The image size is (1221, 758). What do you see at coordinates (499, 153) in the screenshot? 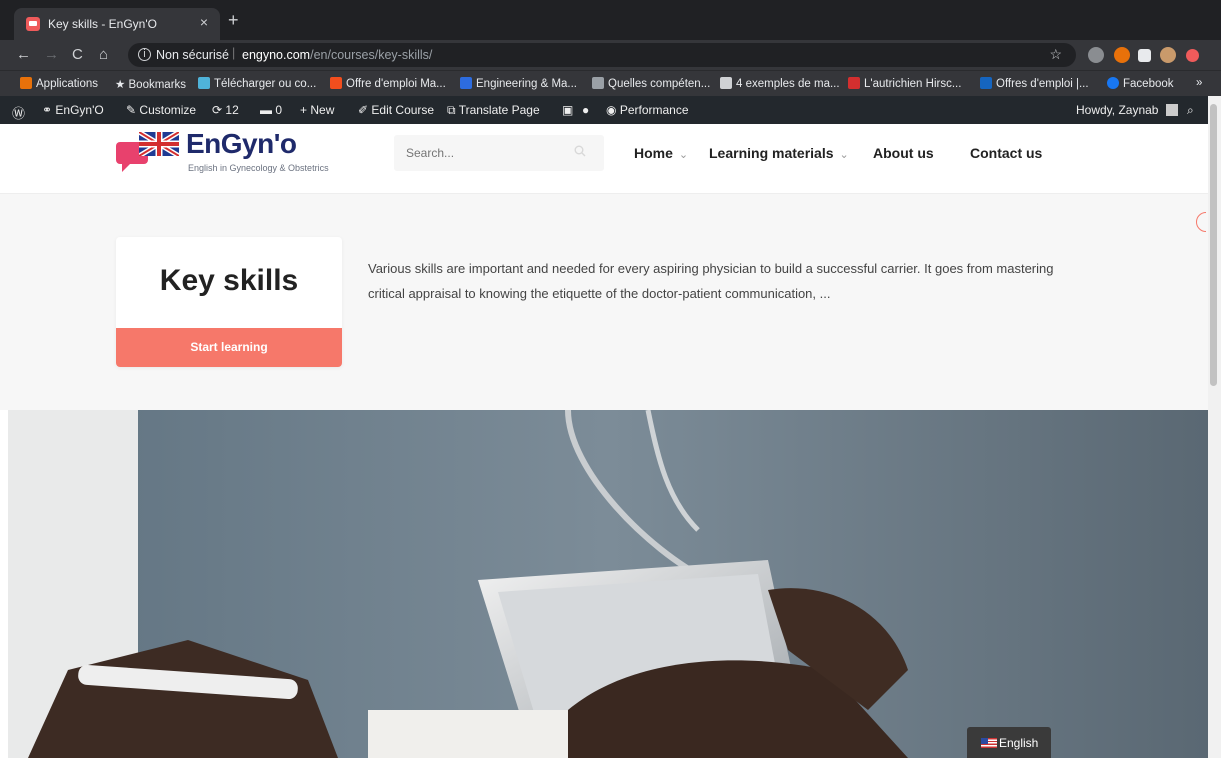
I see `site-search-input` at bounding box center [499, 153].